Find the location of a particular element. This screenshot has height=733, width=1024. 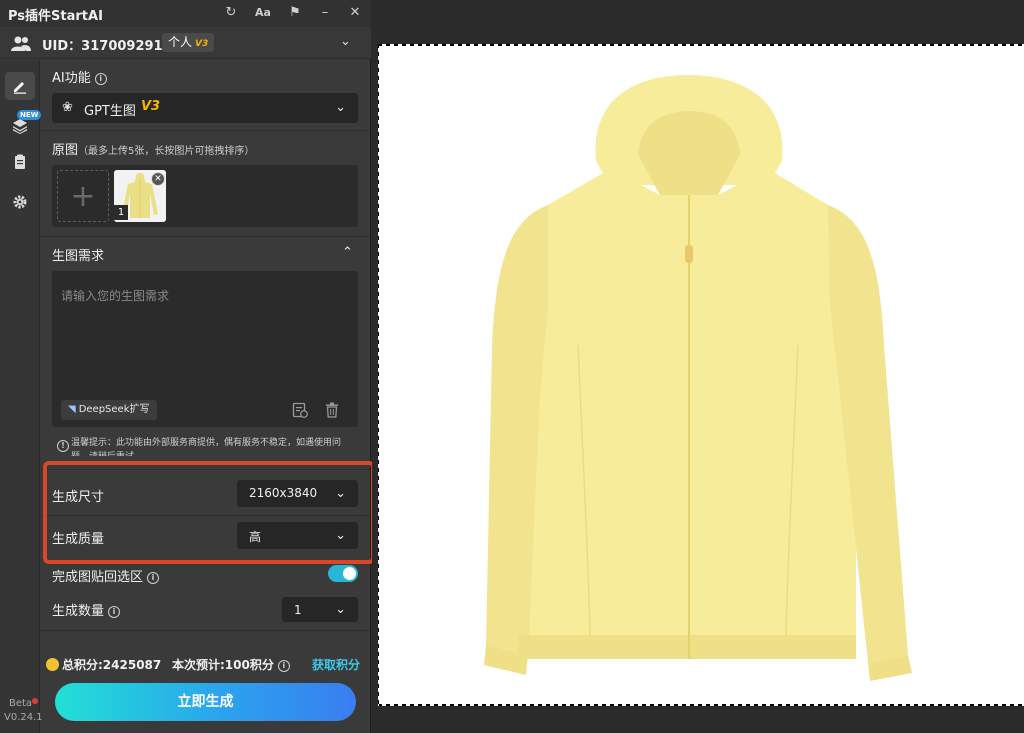

size-label: 生成尺寸 is located at coordinates (78, 497).